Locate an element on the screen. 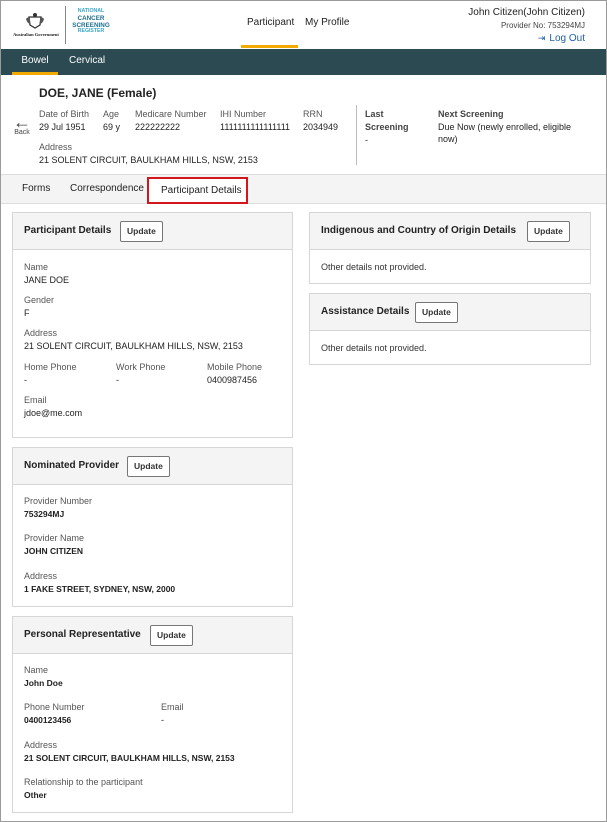 This screenshot has height=822, width=607. last-screening-label: Last Screening is located at coordinates (387, 120).